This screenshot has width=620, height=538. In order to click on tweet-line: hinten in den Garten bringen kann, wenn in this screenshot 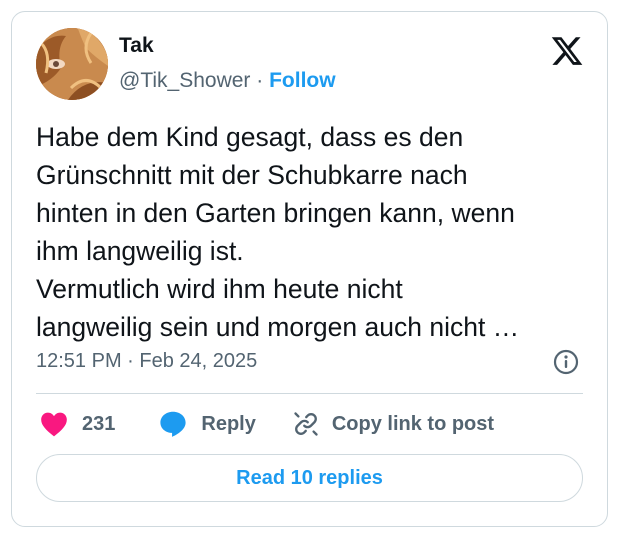, I will do `click(275, 213)`.